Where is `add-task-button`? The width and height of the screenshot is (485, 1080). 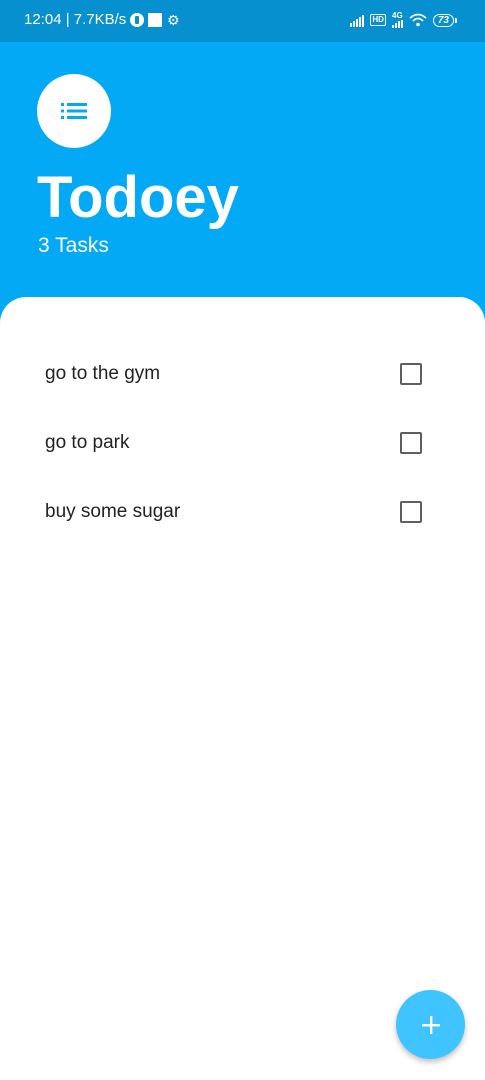 add-task-button is located at coordinates (430, 1024).